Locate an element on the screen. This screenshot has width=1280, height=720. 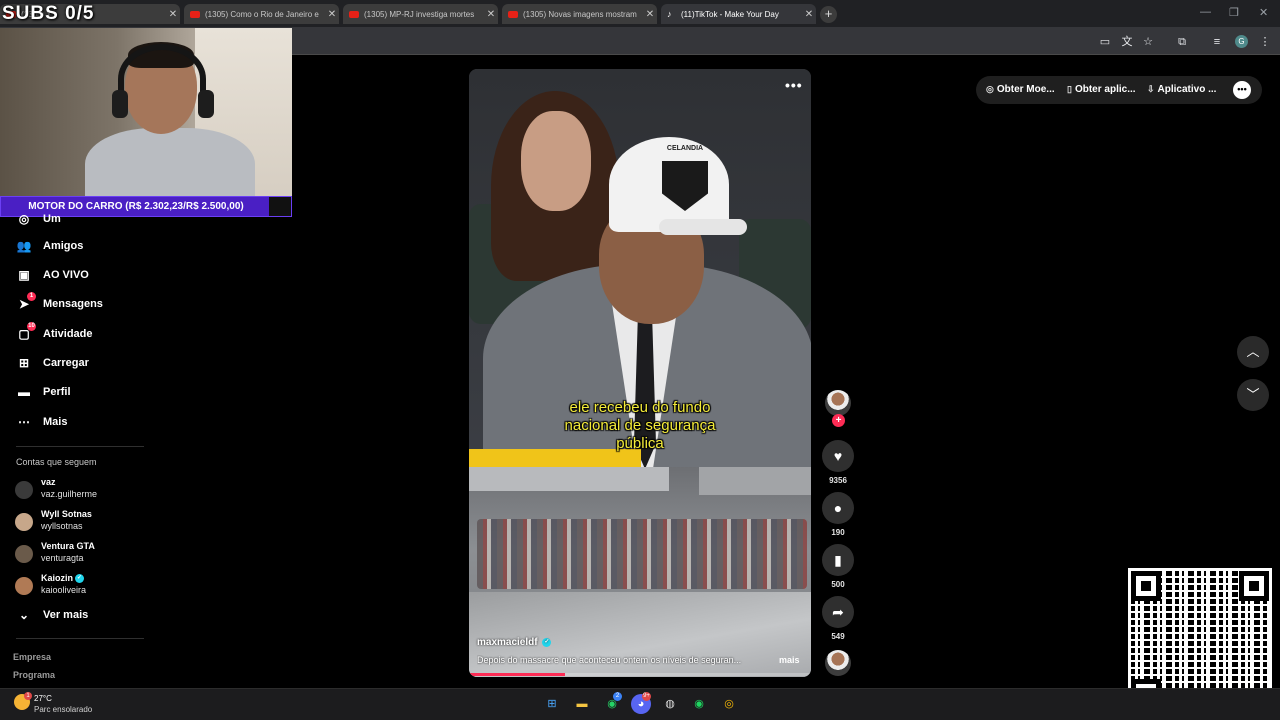
star-icon: ☆ is located at coordinates (1148, 42).